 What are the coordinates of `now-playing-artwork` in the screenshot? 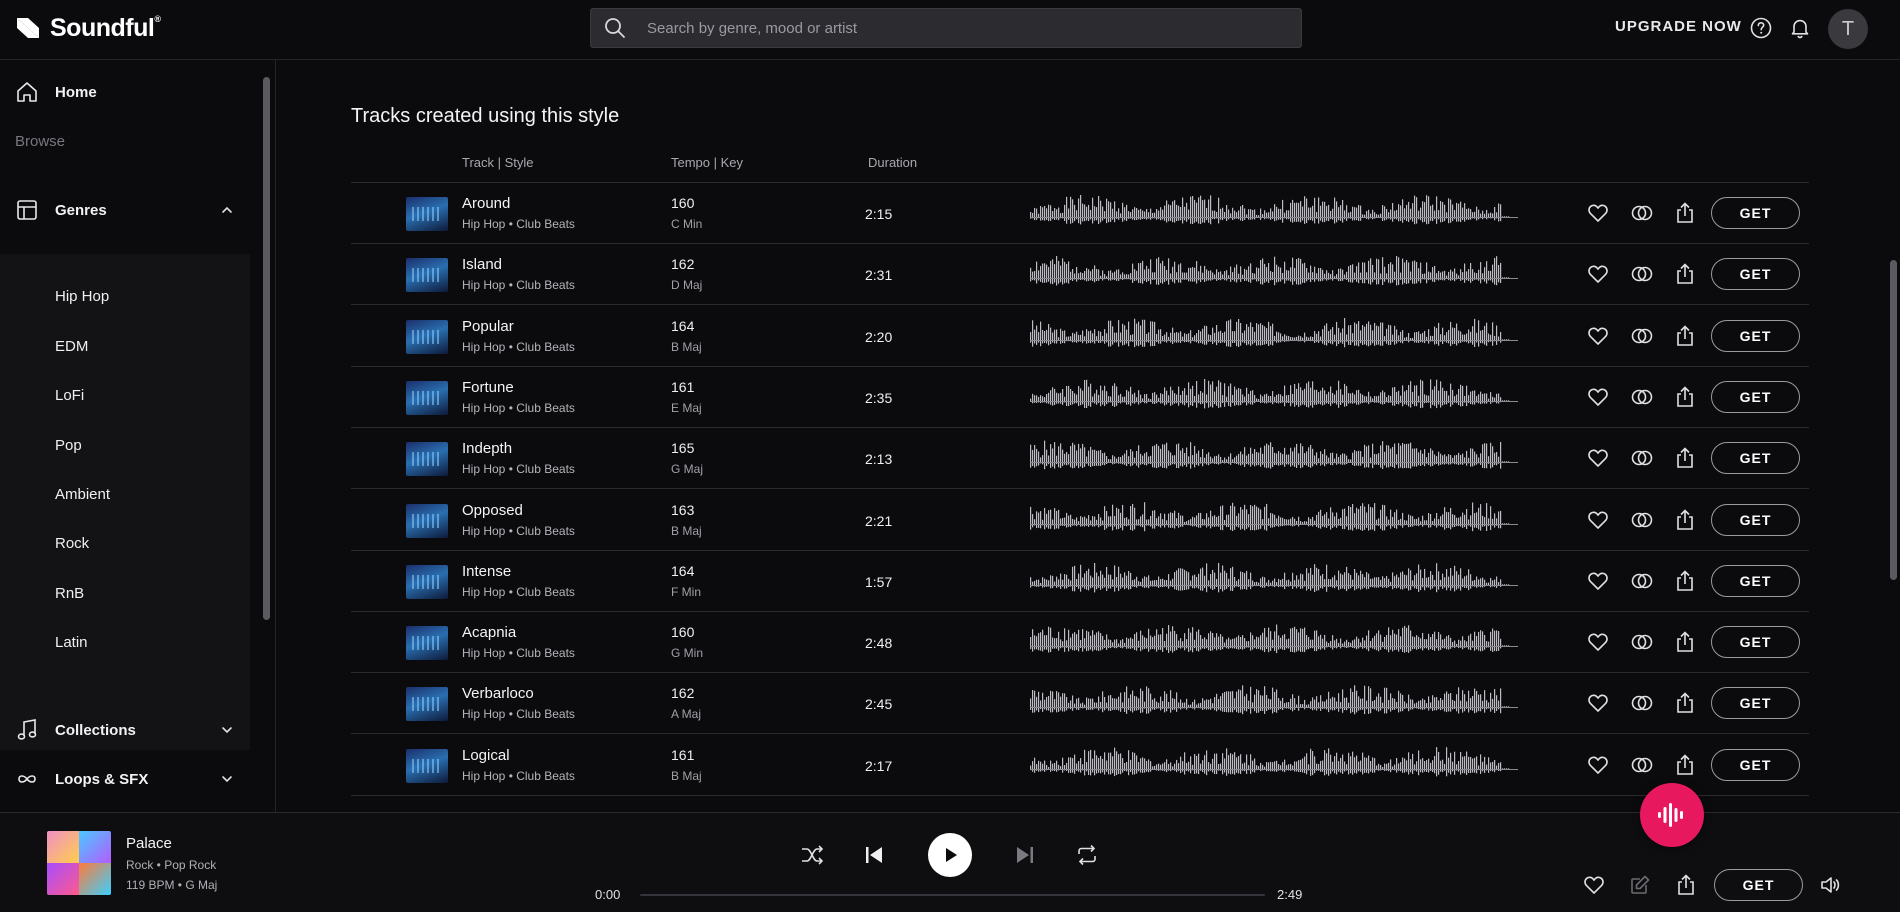 It's located at (79, 863).